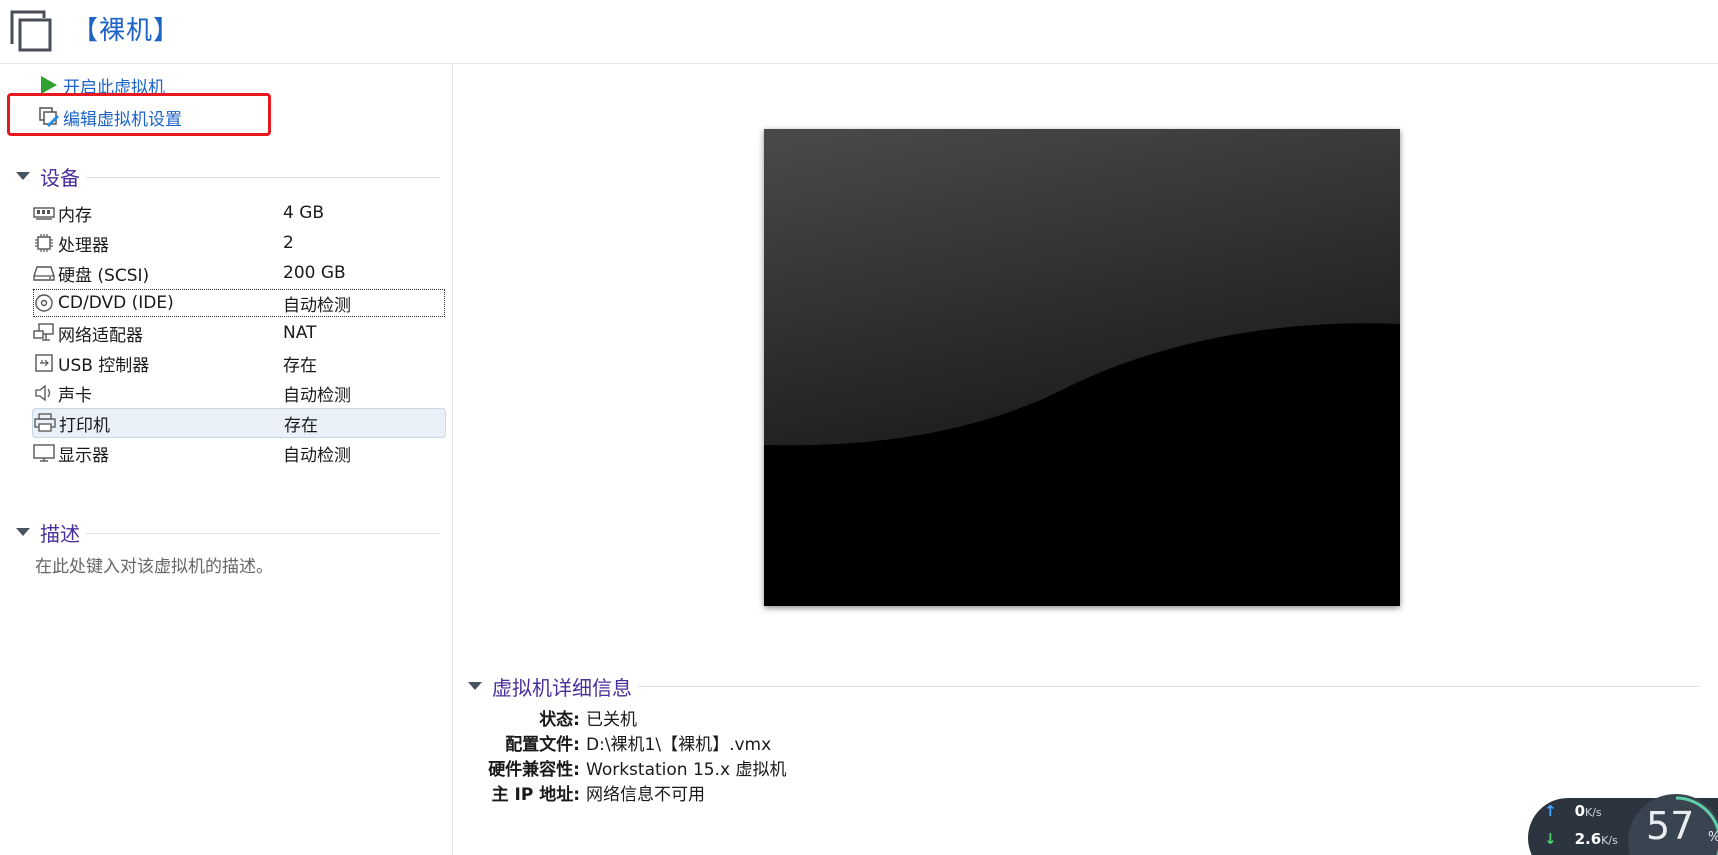 This screenshot has height=855, width=1718. Describe the element at coordinates (44, 393) in the screenshot. I see `sound-icon` at that location.